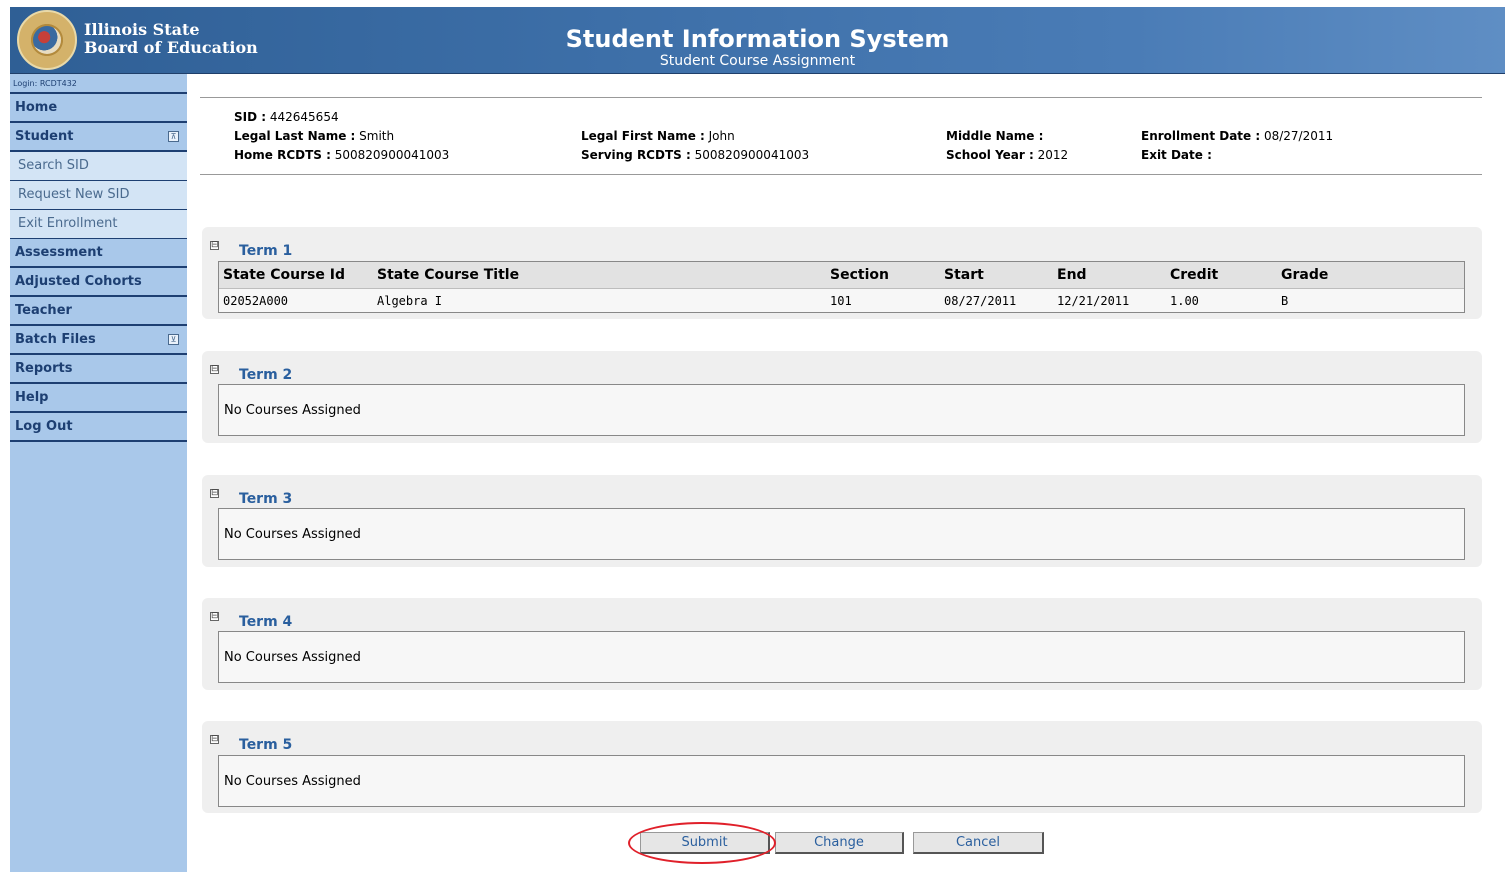  Describe the element at coordinates (883, 275) in the screenshot. I see `column-header: Section` at that location.